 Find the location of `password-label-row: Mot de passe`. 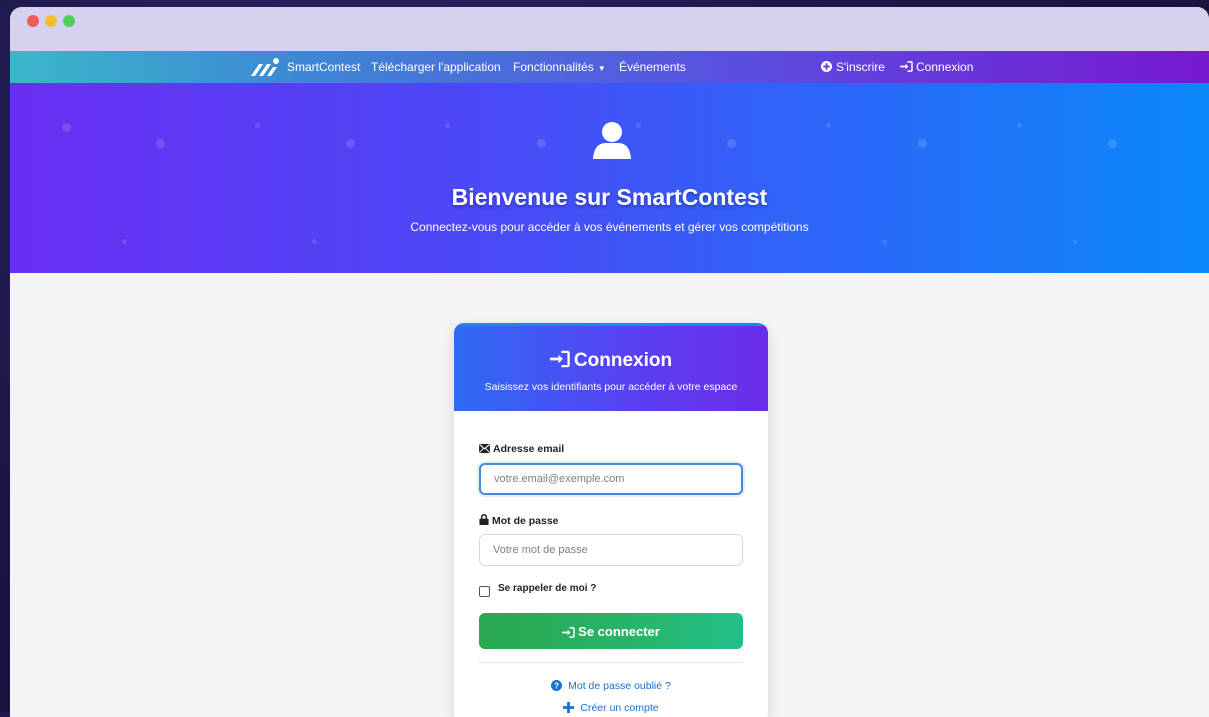

password-label-row: Mot de passe is located at coordinates (519, 520).